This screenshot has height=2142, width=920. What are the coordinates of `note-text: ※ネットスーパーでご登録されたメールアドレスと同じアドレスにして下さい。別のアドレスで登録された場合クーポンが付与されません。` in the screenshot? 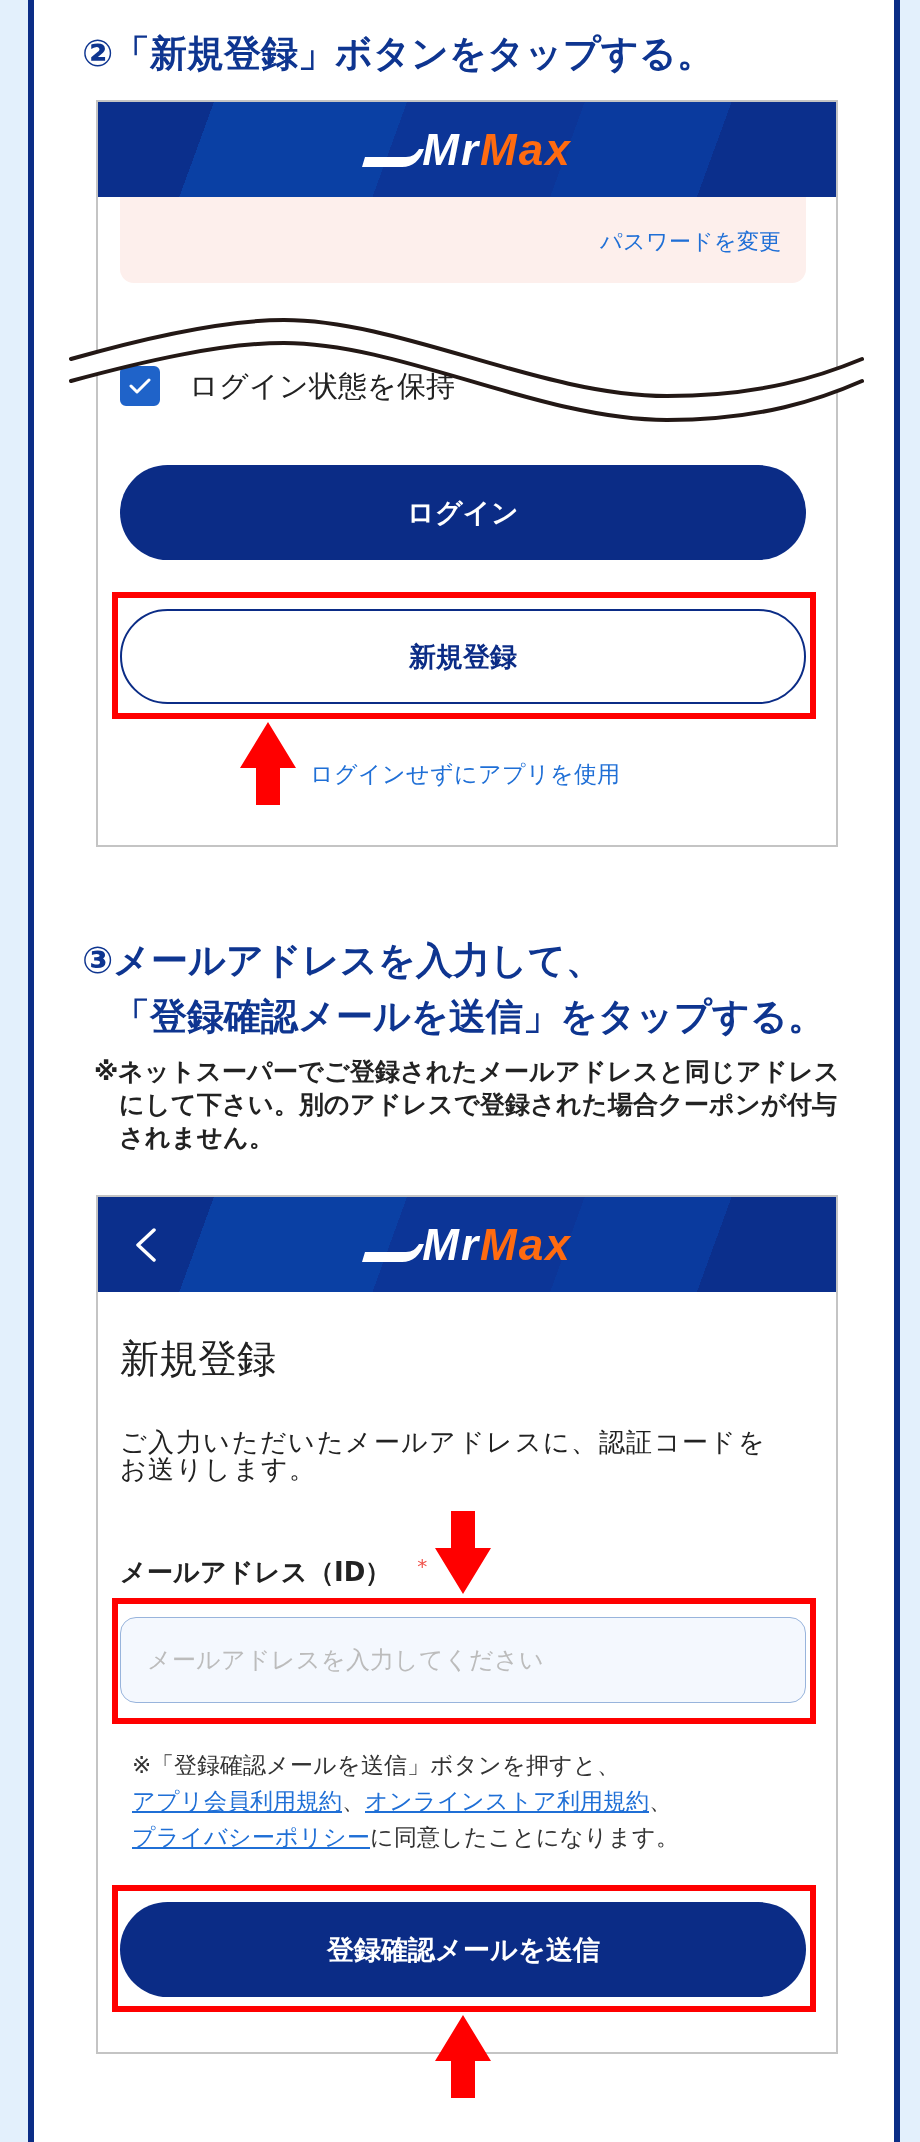 It's located at (468, 1105).